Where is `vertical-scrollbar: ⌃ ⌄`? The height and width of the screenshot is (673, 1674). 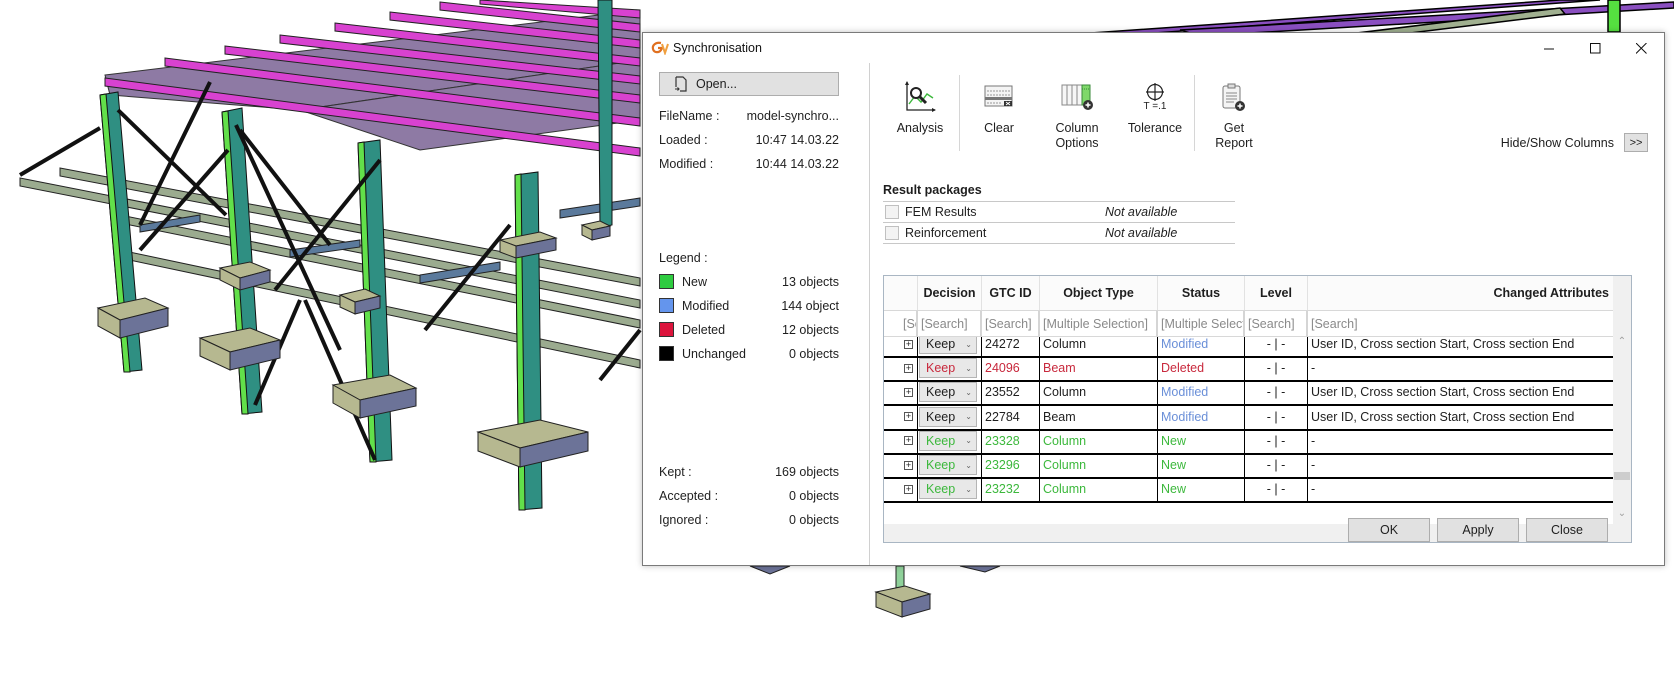 vertical-scrollbar: ⌃ ⌄ is located at coordinates (1622, 400).